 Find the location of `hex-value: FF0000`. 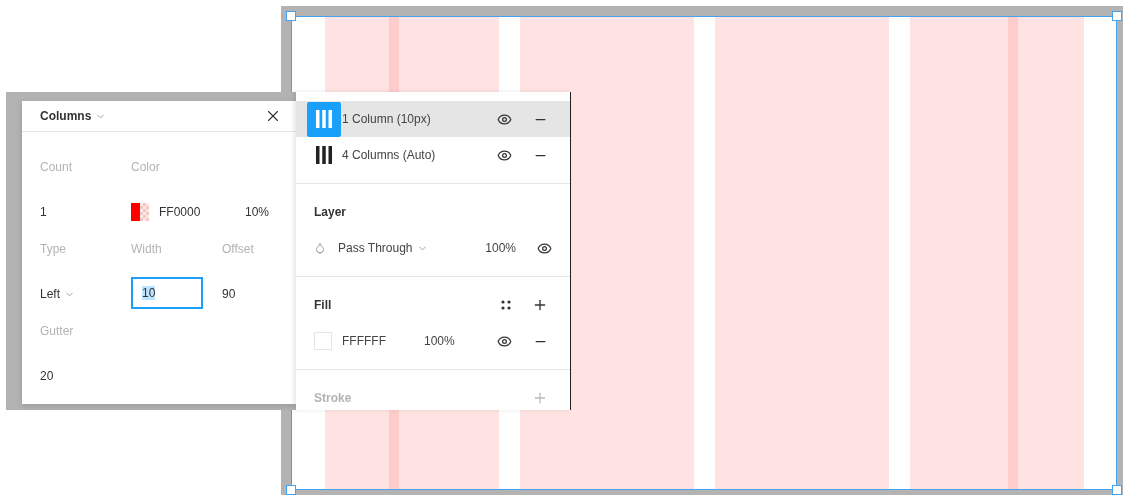

hex-value: FF0000 is located at coordinates (200, 212).